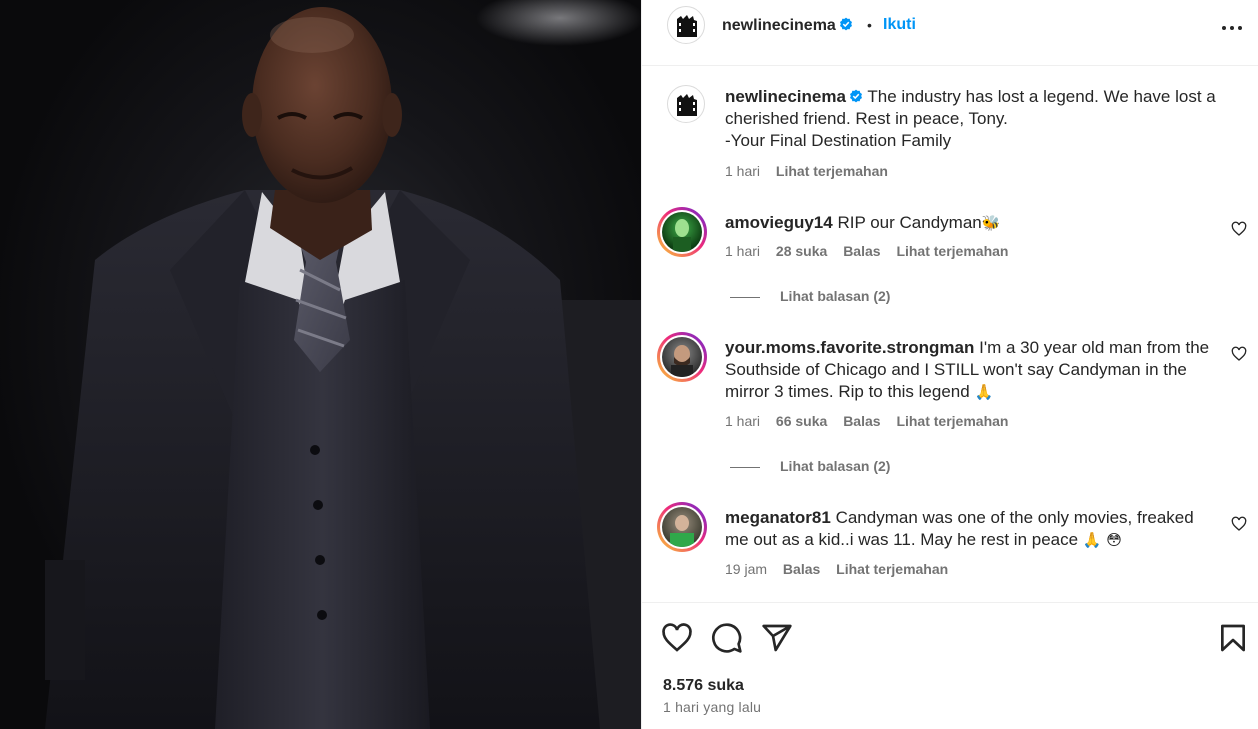 The width and height of the screenshot is (1258, 729). Describe the element at coordinates (785, 96) in the screenshot. I see `caption-username: newlinecinema` at that location.